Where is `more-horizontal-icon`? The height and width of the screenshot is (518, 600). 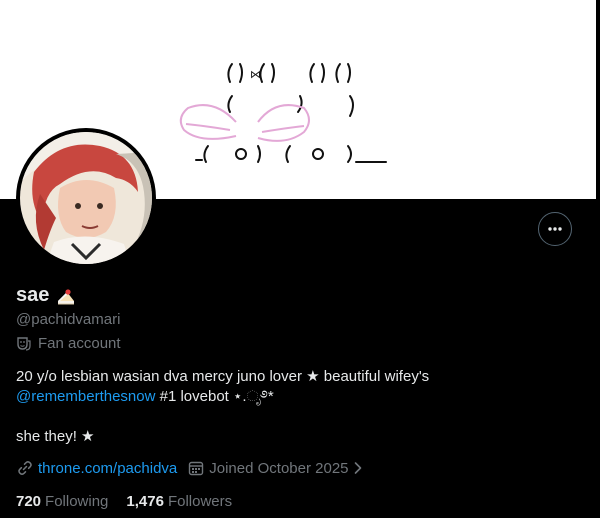
more-horizontal-icon is located at coordinates (555, 229).